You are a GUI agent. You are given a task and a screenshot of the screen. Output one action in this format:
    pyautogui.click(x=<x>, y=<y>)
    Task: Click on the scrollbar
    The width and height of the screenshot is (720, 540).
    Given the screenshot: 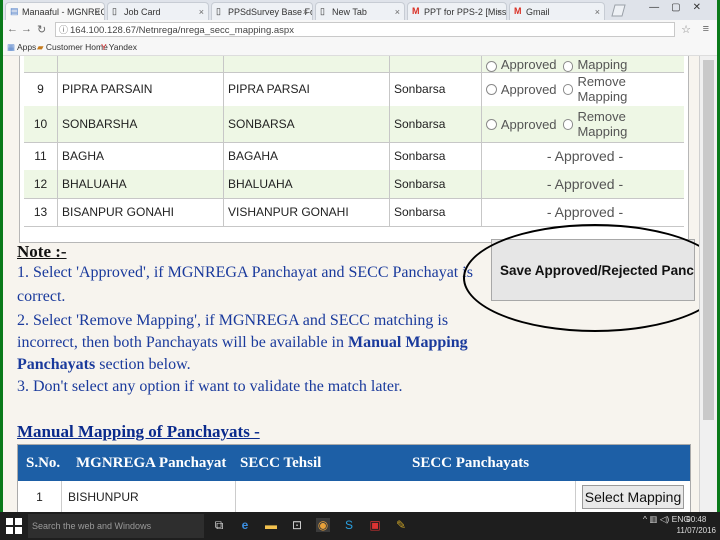 What is the action you would take?
    pyautogui.click(x=708, y=284)
    